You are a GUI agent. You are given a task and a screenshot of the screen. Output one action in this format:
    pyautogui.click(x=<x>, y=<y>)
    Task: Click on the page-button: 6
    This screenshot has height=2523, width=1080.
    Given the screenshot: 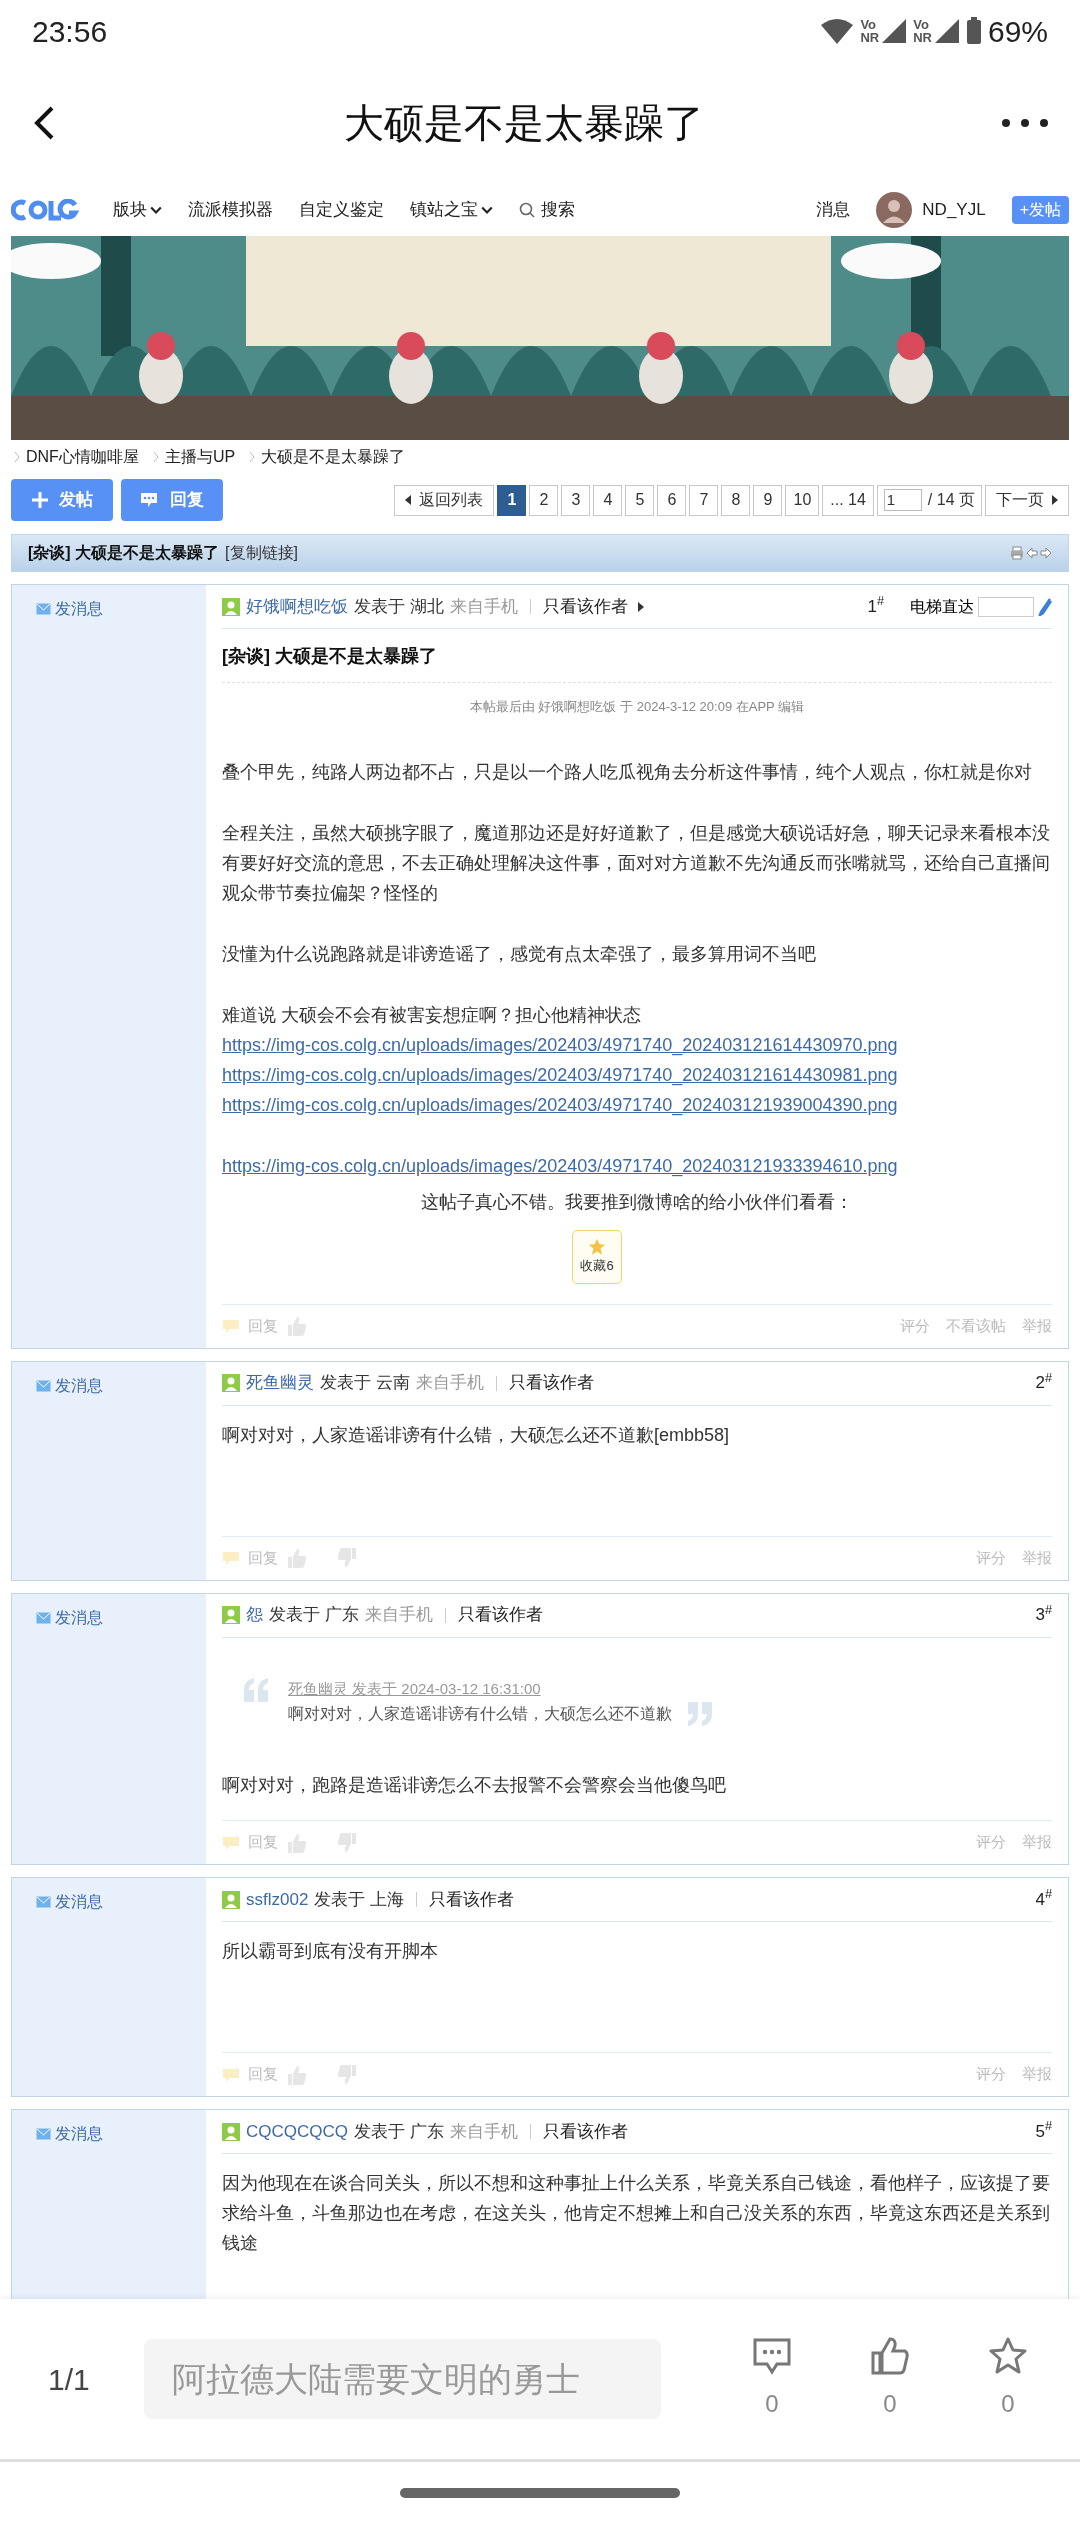 What is the action you would take?
    pyautogui.click(x=672, y=500)
    